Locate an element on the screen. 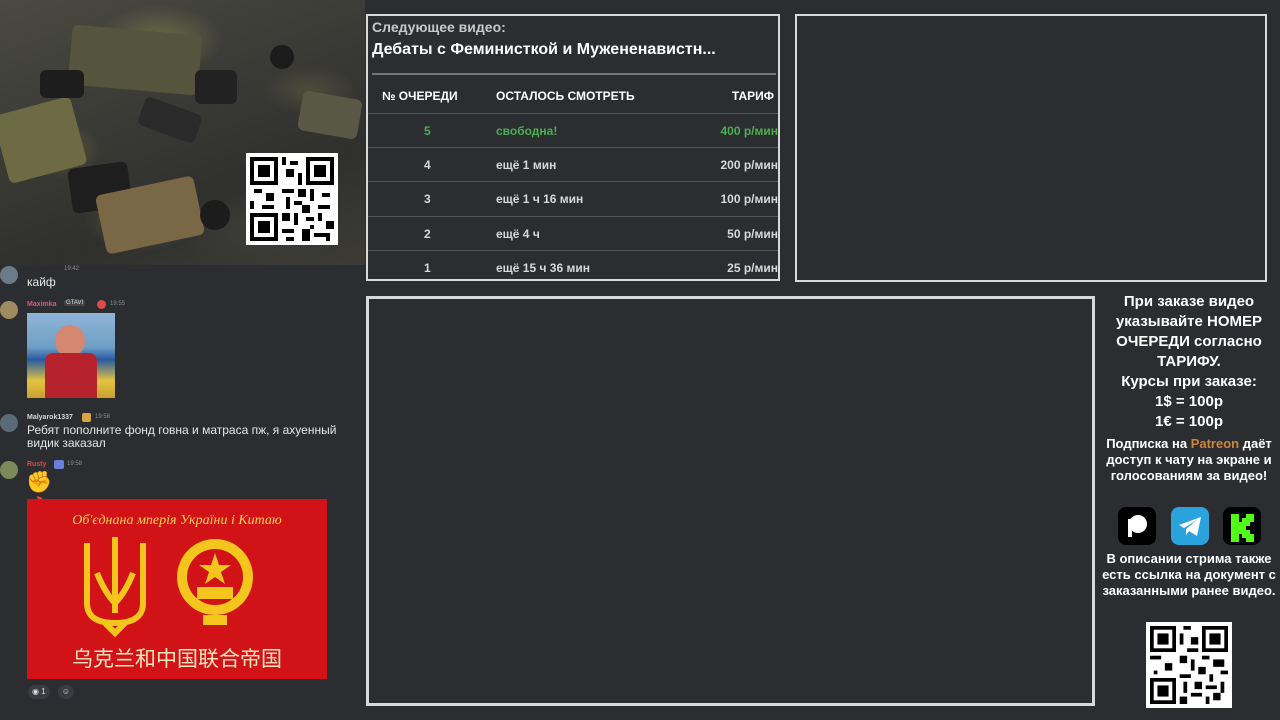 The image size is (1280, 720). trident-icon is located at coordinates (115, 587).